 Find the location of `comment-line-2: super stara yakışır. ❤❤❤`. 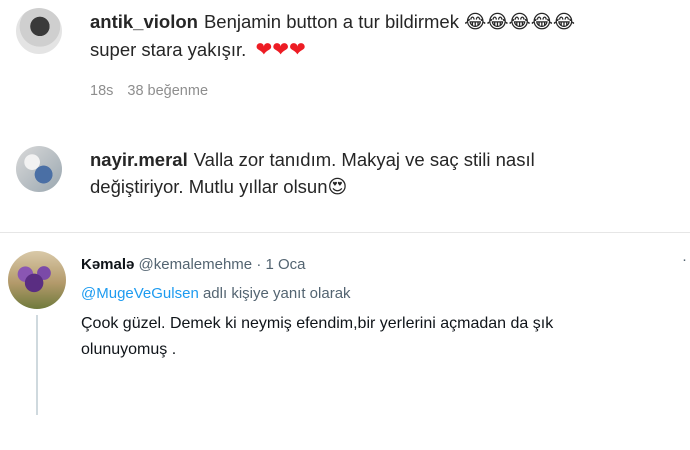

comment-line-2: super stara yakışır. ❤❤❤ is located at coordinates (332, 50).